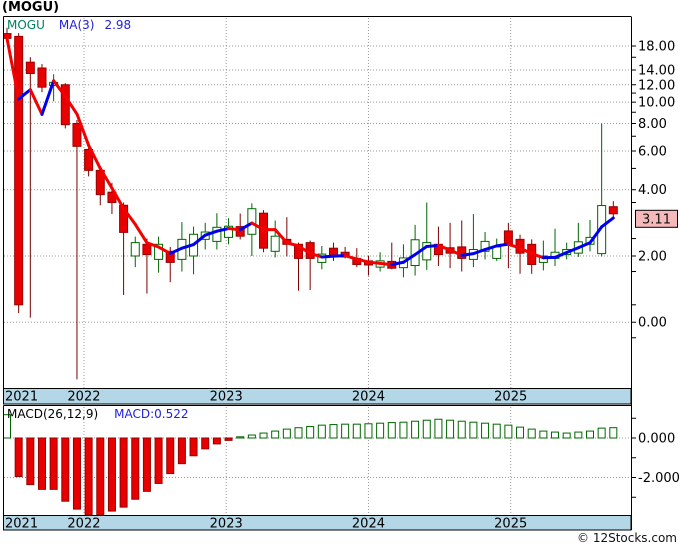  I want to click on y-tick-label: 0.00, so click(652, 323).